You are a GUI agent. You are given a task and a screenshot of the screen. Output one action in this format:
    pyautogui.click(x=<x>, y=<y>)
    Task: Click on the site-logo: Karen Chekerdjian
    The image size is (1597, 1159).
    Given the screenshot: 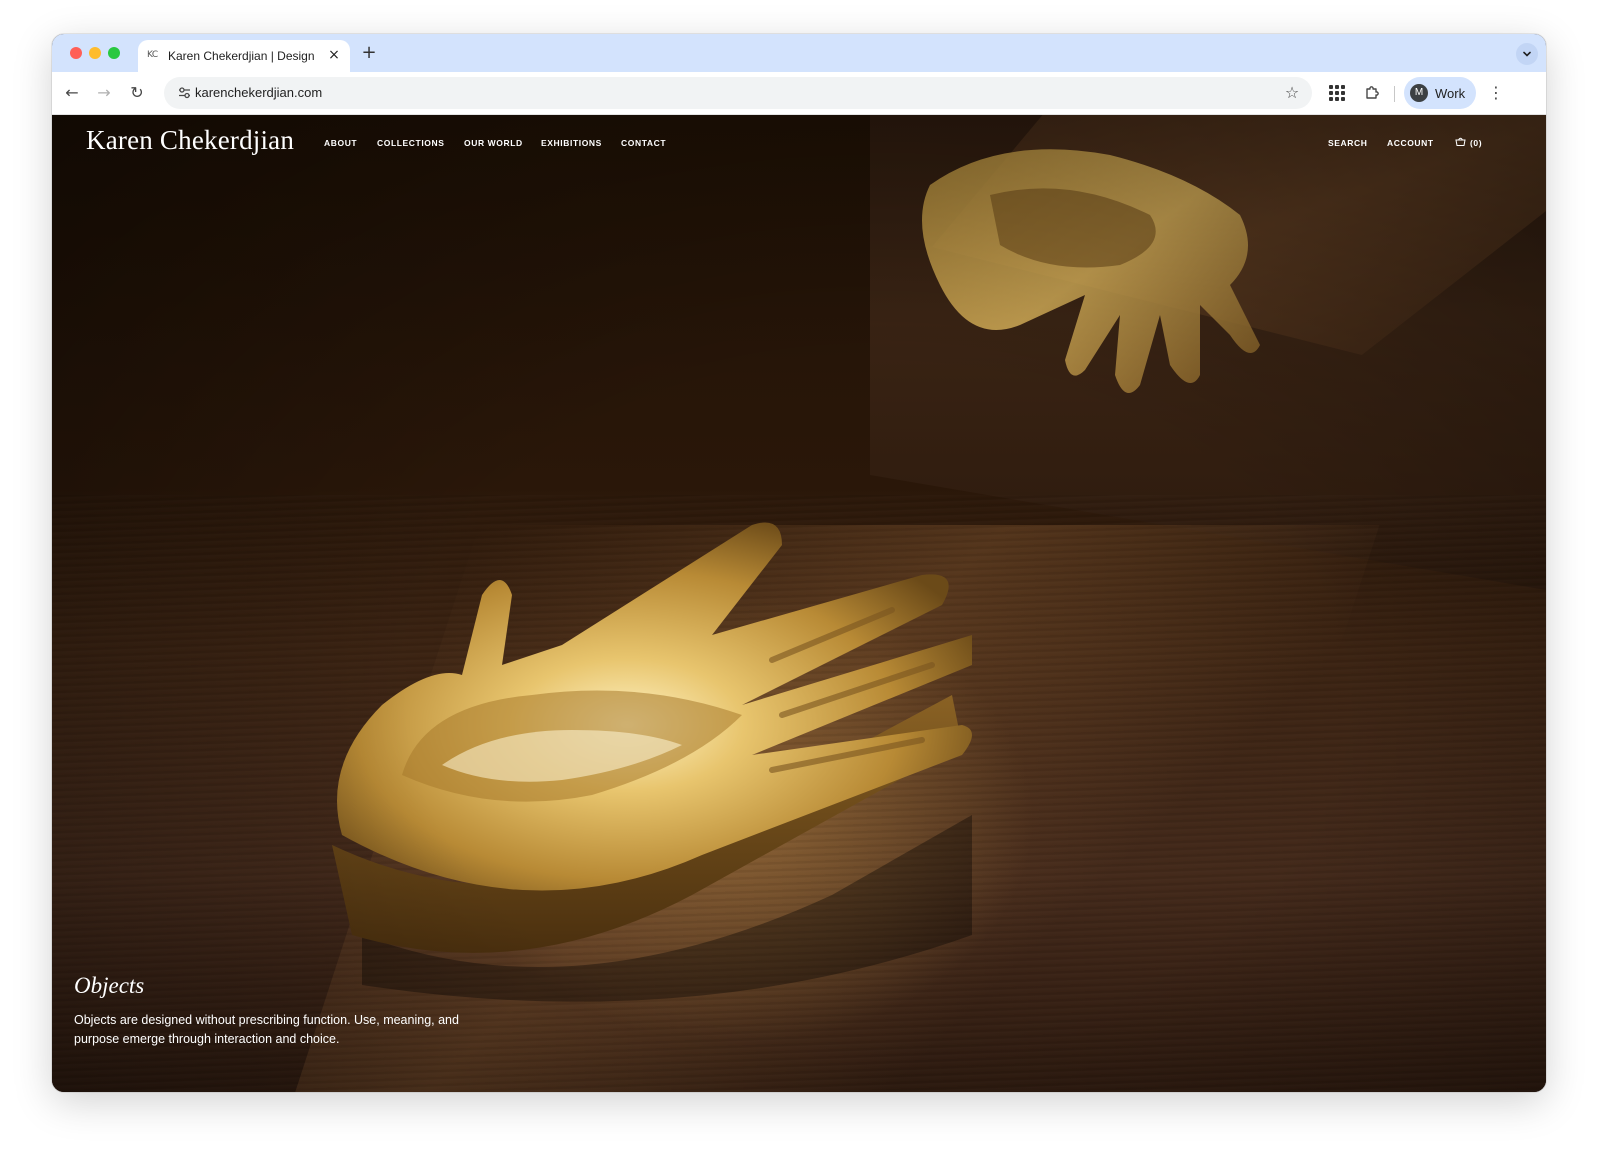 What is the action you would take?
    pyautogui.click(x=190, y=140)
    